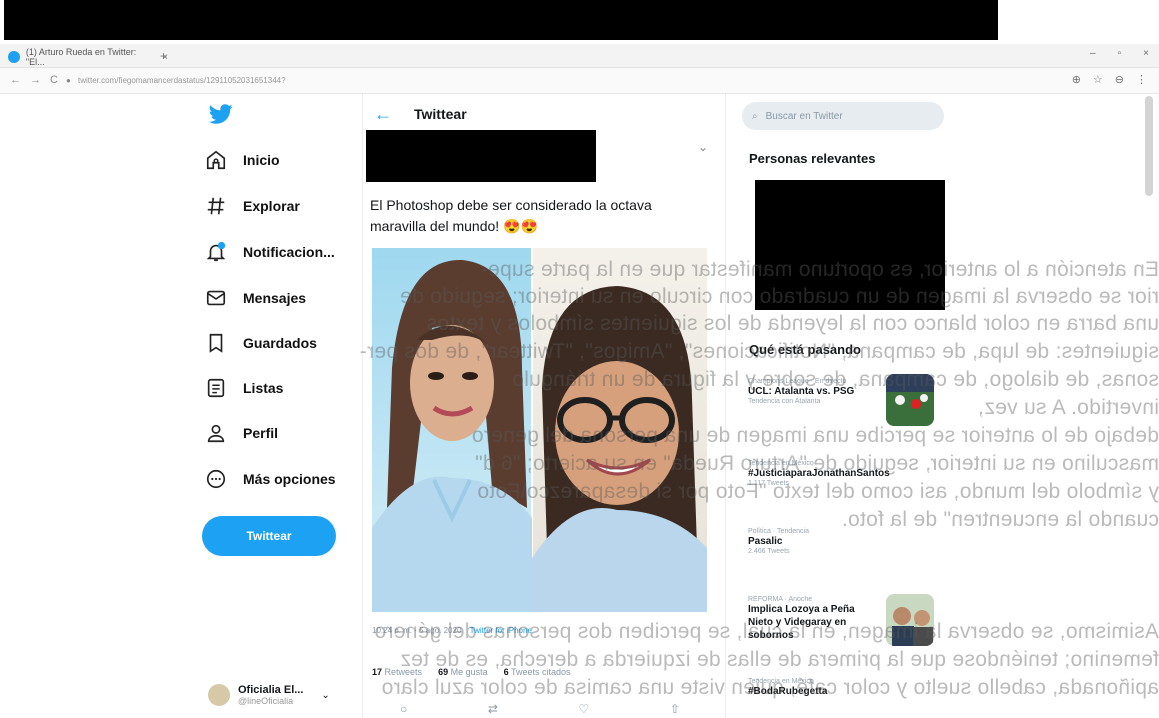 The image size is (1159, 718). What do you see at coordinates (216, 206) in the screenshot?
I see `hashtag-icon` at bounding box center [216, 206].